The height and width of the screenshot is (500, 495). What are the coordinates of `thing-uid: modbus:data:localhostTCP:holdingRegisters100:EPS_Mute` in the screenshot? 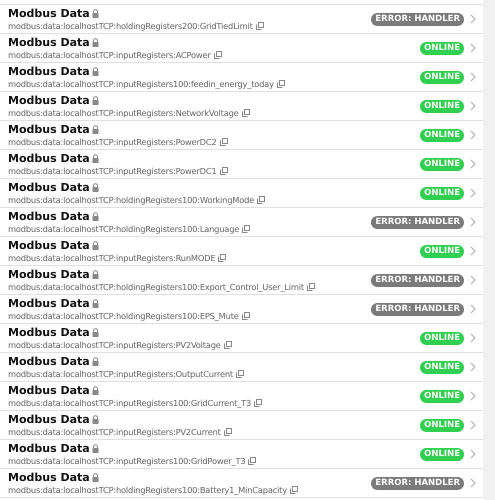 It's located at (123, 316).